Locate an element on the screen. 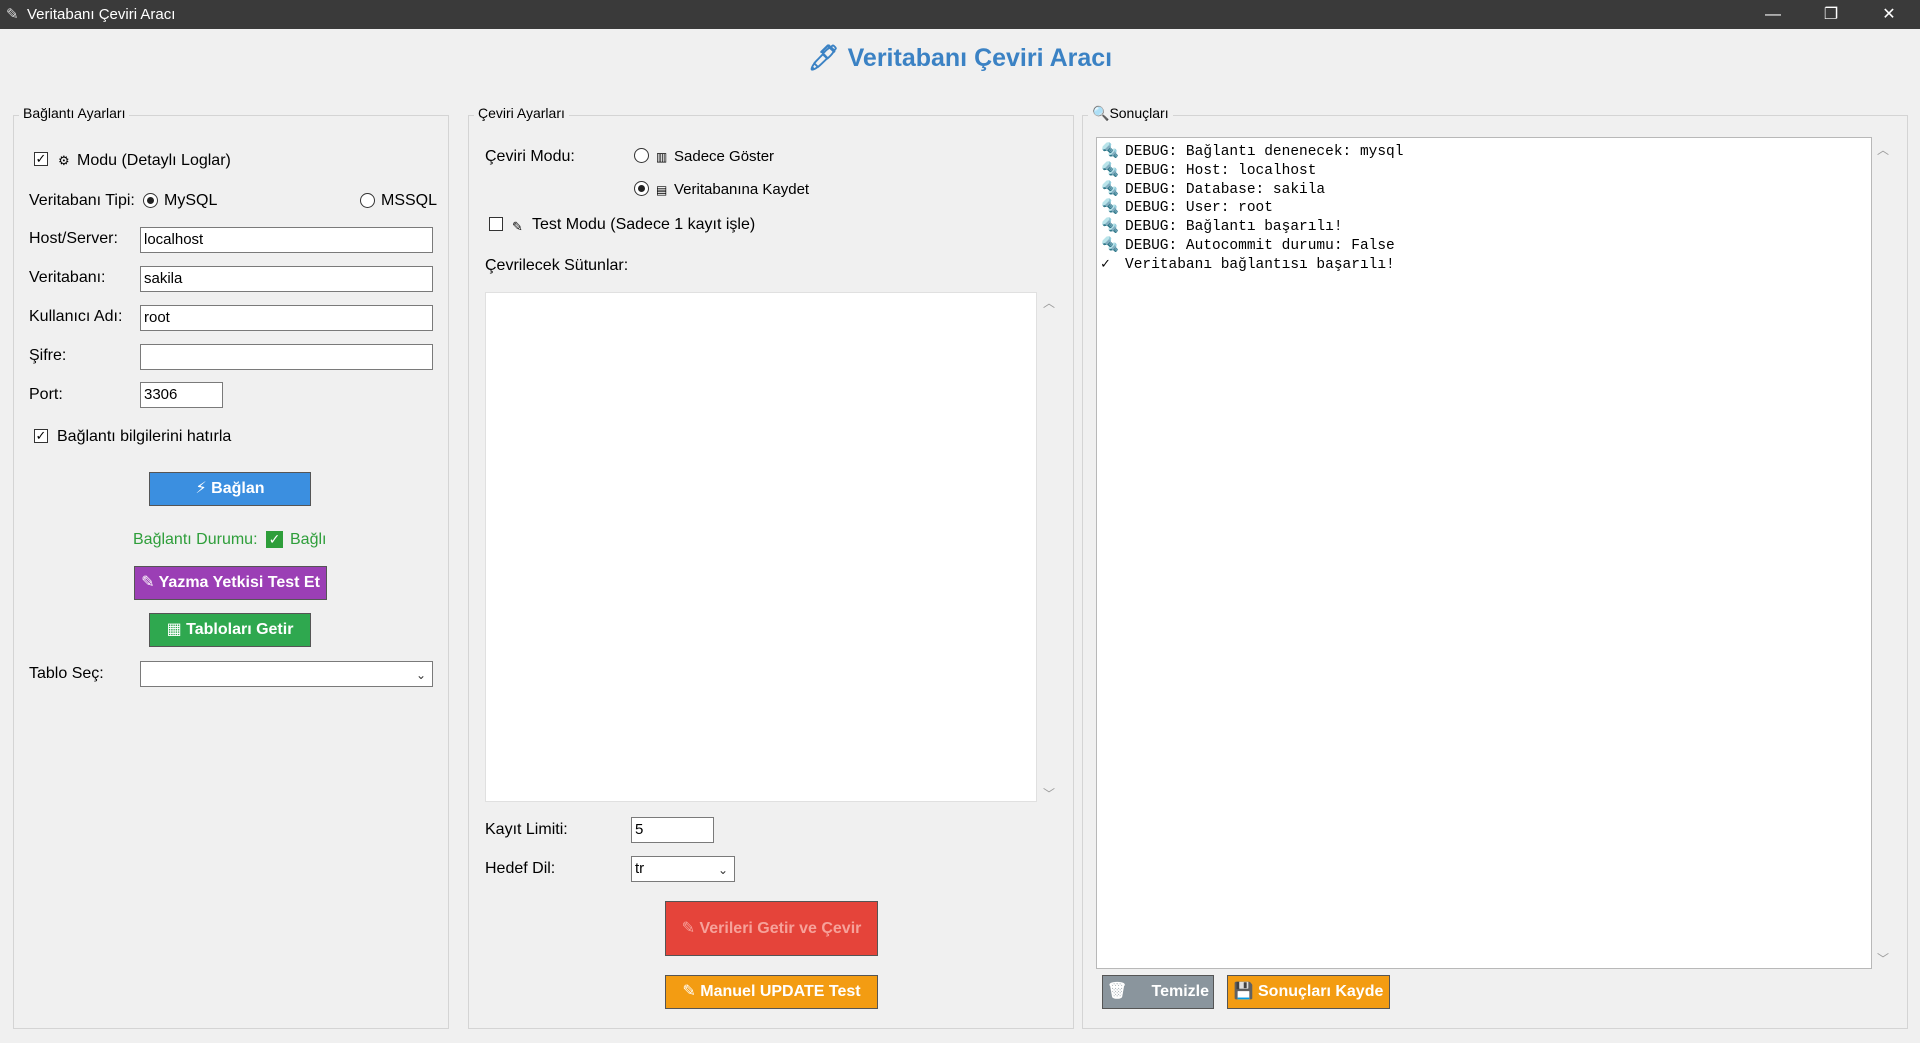 This screenshot has width=1920, height=1043. table-icon: ▦ is located at coordinates (174, 629).